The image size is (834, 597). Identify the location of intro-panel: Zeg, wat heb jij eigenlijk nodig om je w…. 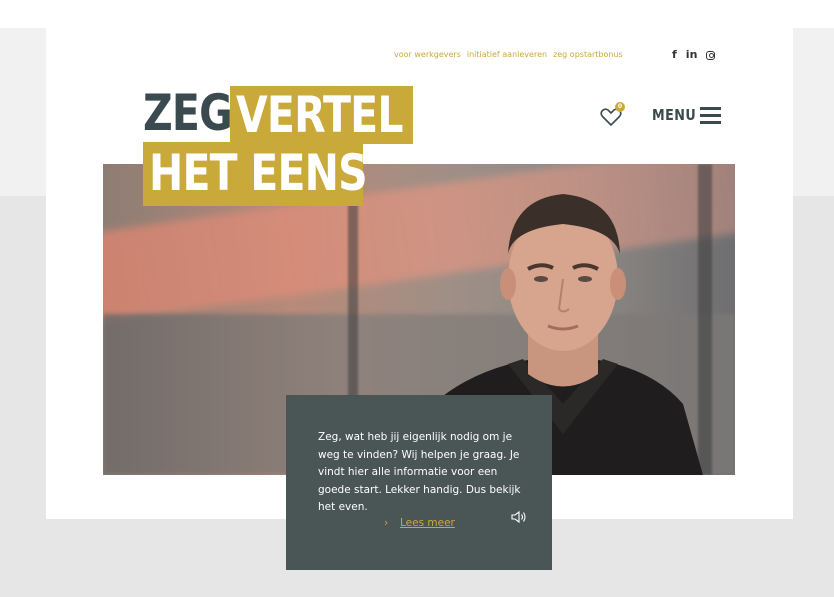
(419, 482).